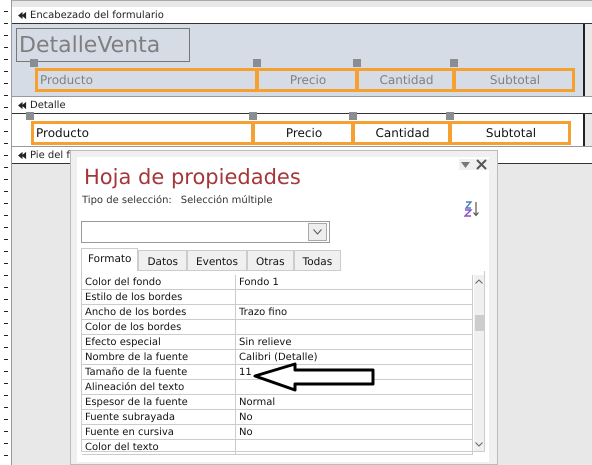 The width and height of the screenshot is (592, 465). What do you see at coordinates (304, 133) in the screenshot?
I see `text-field: Precio` at bounding box center [304, 133].